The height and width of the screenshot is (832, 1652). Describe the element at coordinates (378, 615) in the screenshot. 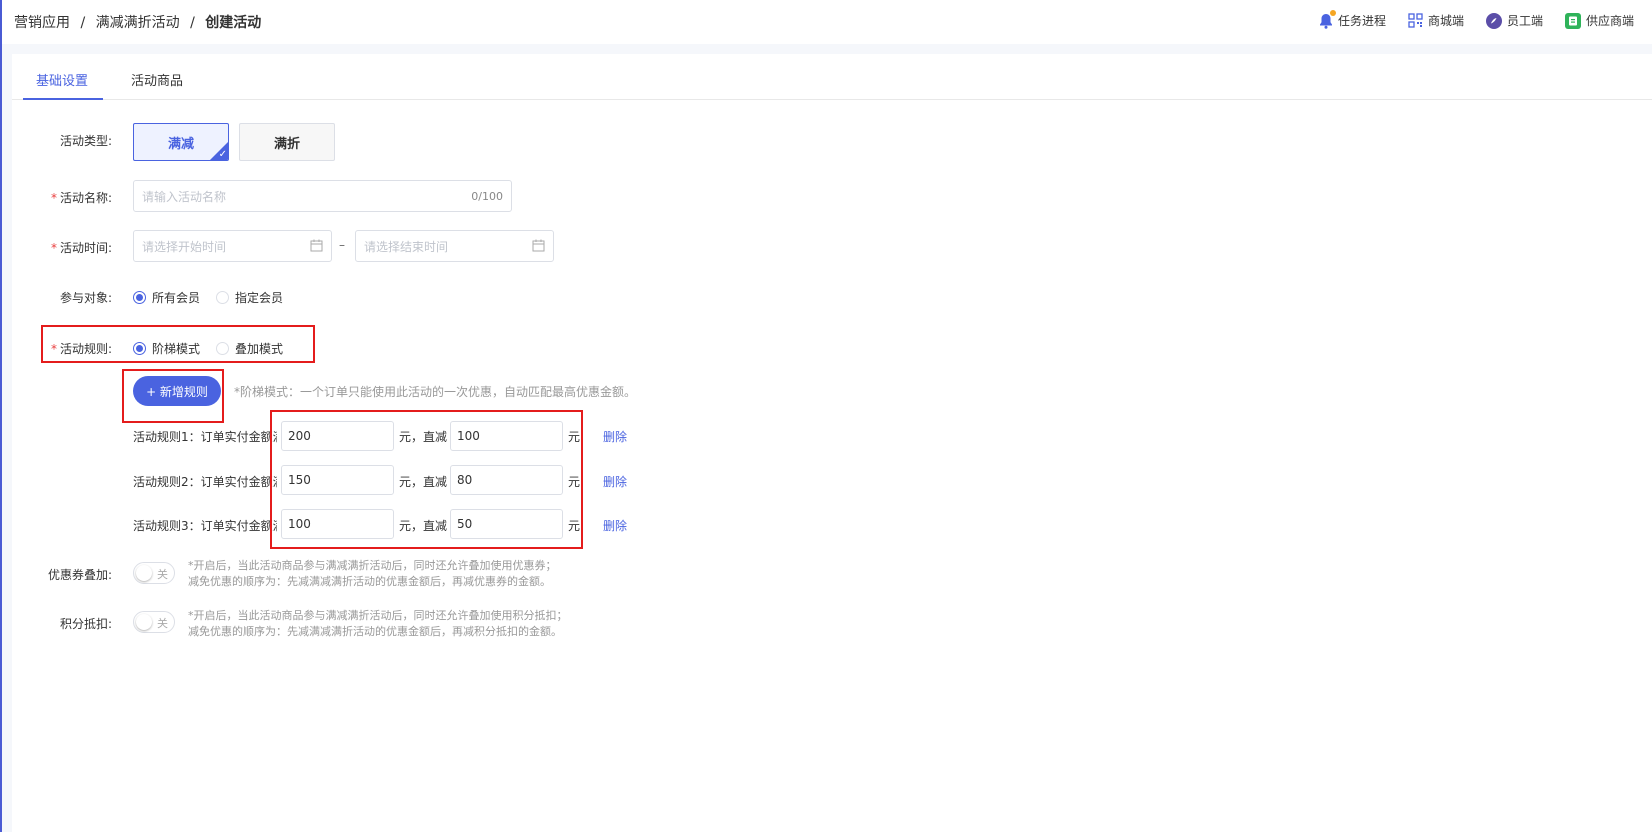

I see `note-line: *开启后，当此活动商品参与满减满折活动后，同时还允许叠加使用积分抵扣；` at that location.